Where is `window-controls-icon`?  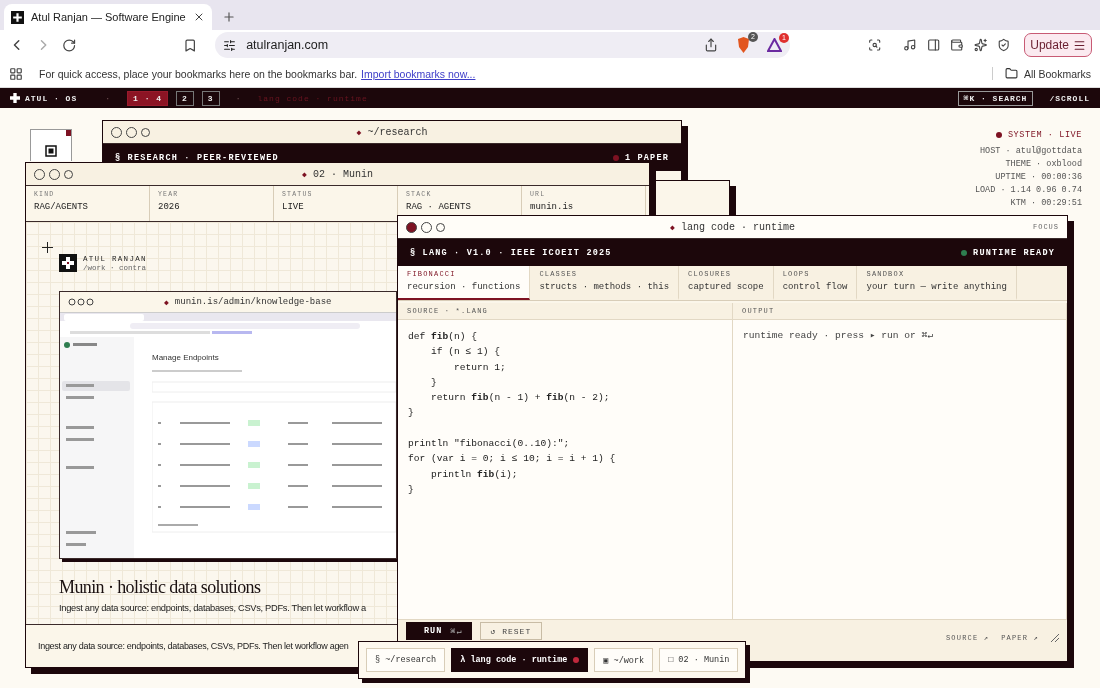 window-controls-icon is located at coordinates (81, 302).